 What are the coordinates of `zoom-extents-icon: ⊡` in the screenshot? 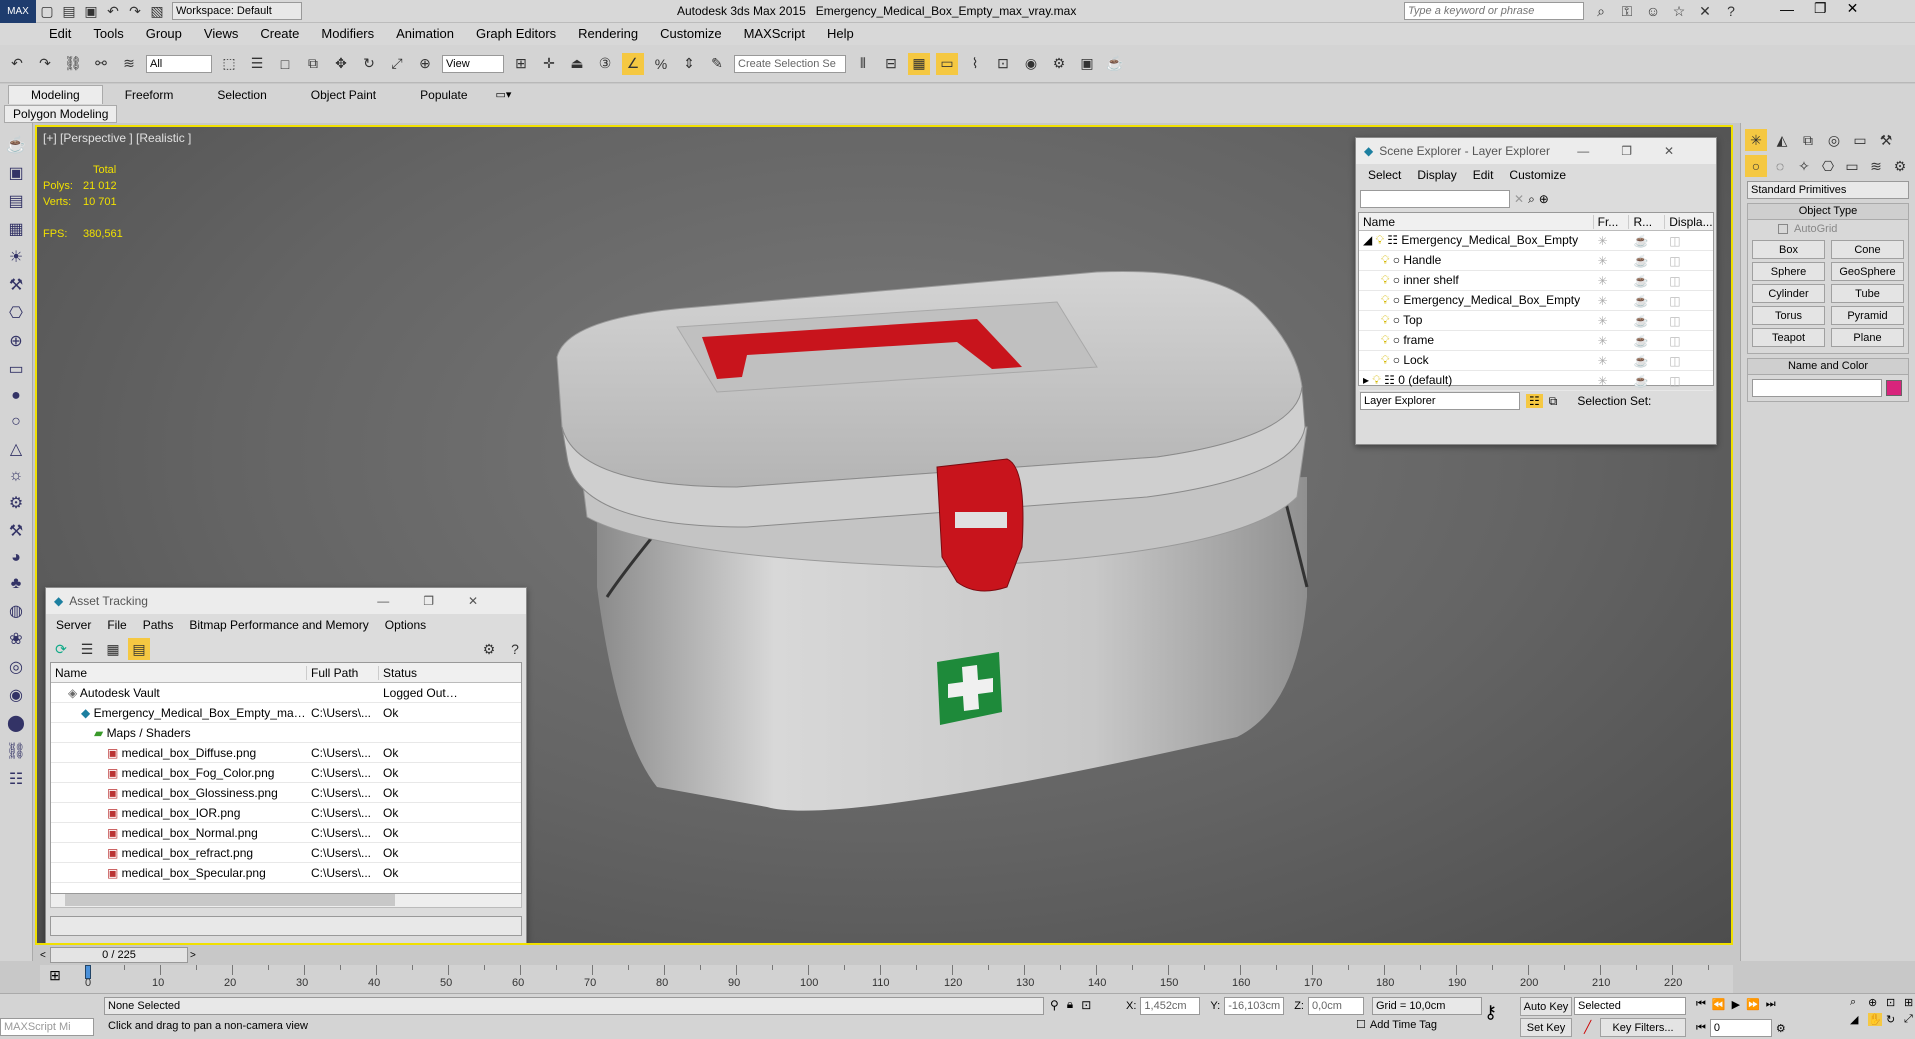 It's located at (1893, 1002).